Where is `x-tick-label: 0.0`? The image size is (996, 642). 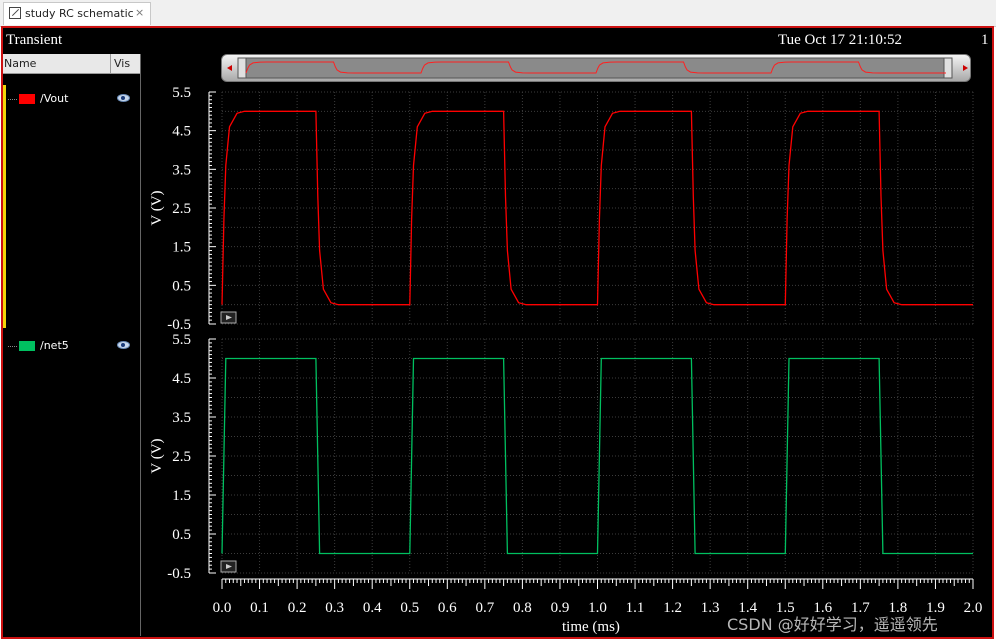 x-tick-label: 0.0 is located at coordinates (222, 608).